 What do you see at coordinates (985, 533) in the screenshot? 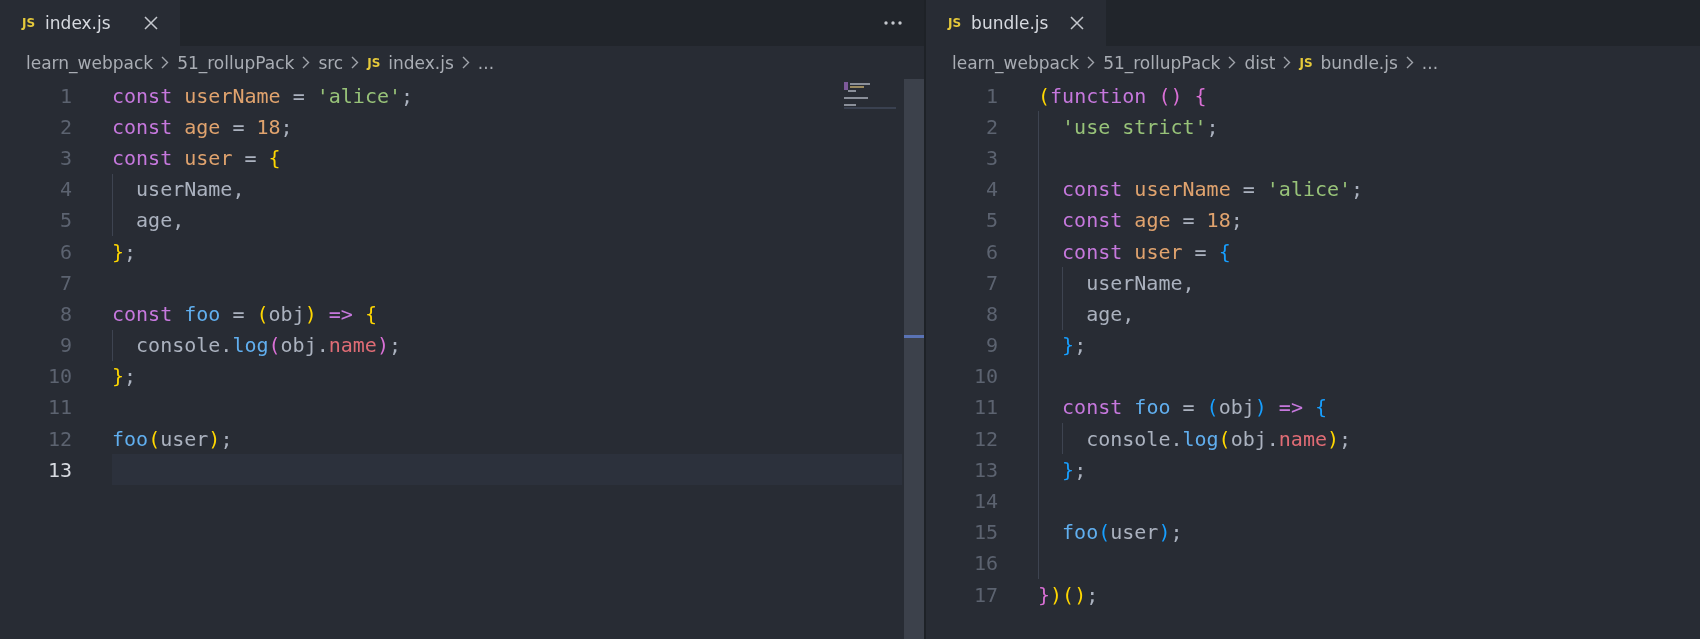
I see `line-number: 15` at bounding box center [985, 533].